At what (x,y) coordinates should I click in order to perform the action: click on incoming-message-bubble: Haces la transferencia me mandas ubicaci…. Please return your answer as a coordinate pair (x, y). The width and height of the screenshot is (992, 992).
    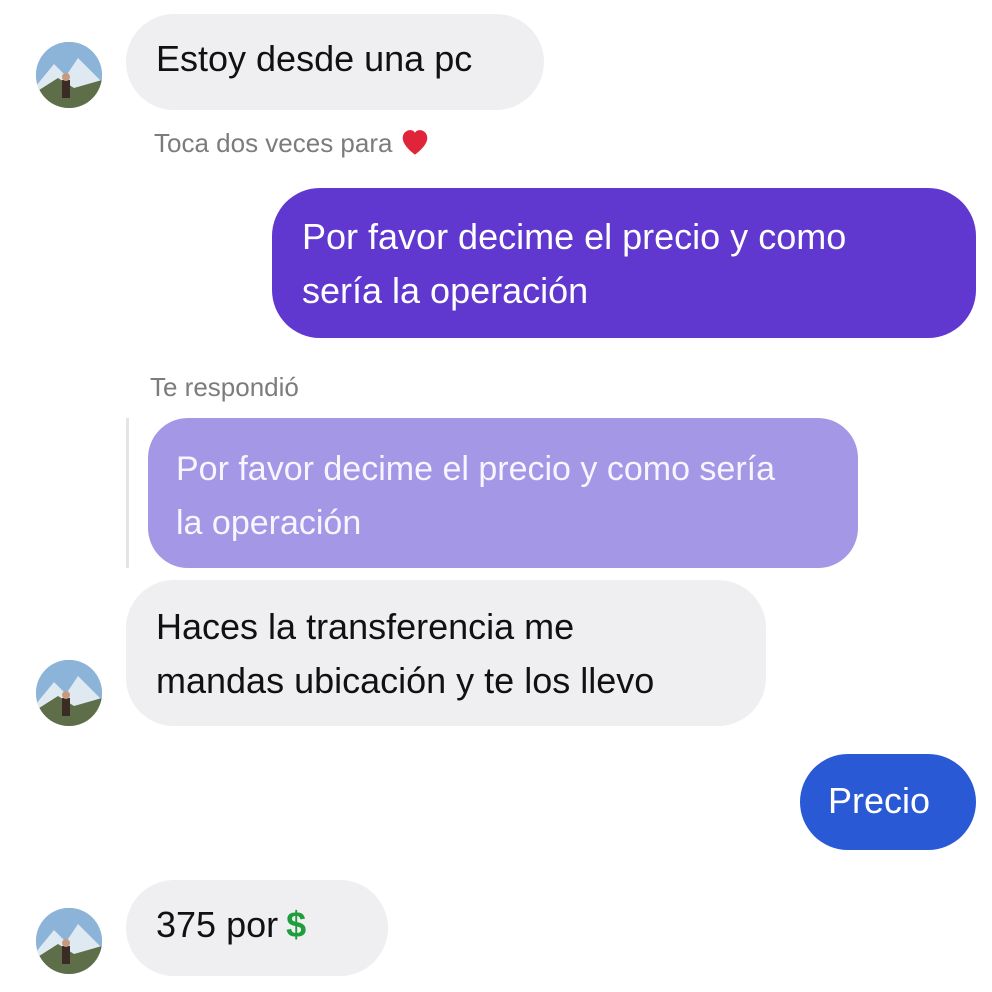
    Looking at the image, I should click on (446, 653).